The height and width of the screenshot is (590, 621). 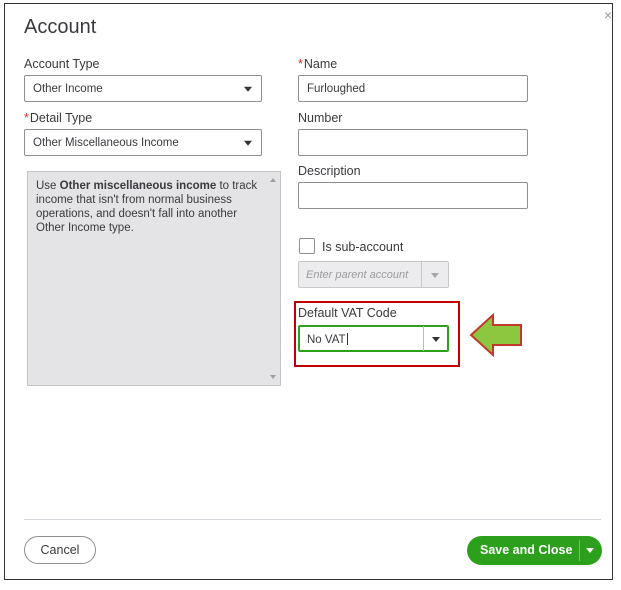 I want to click on number-label: Number, so click(x=320, y=118).